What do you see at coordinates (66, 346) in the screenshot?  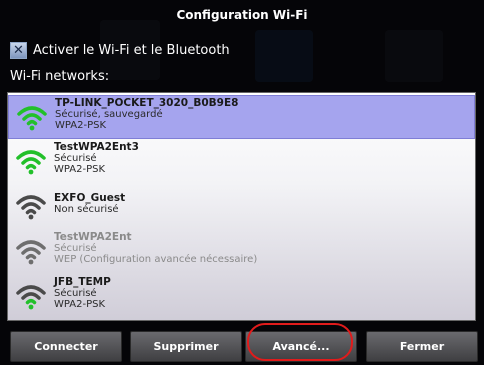 I see `connect-button: Connecter` at bounding box center [66, 346].